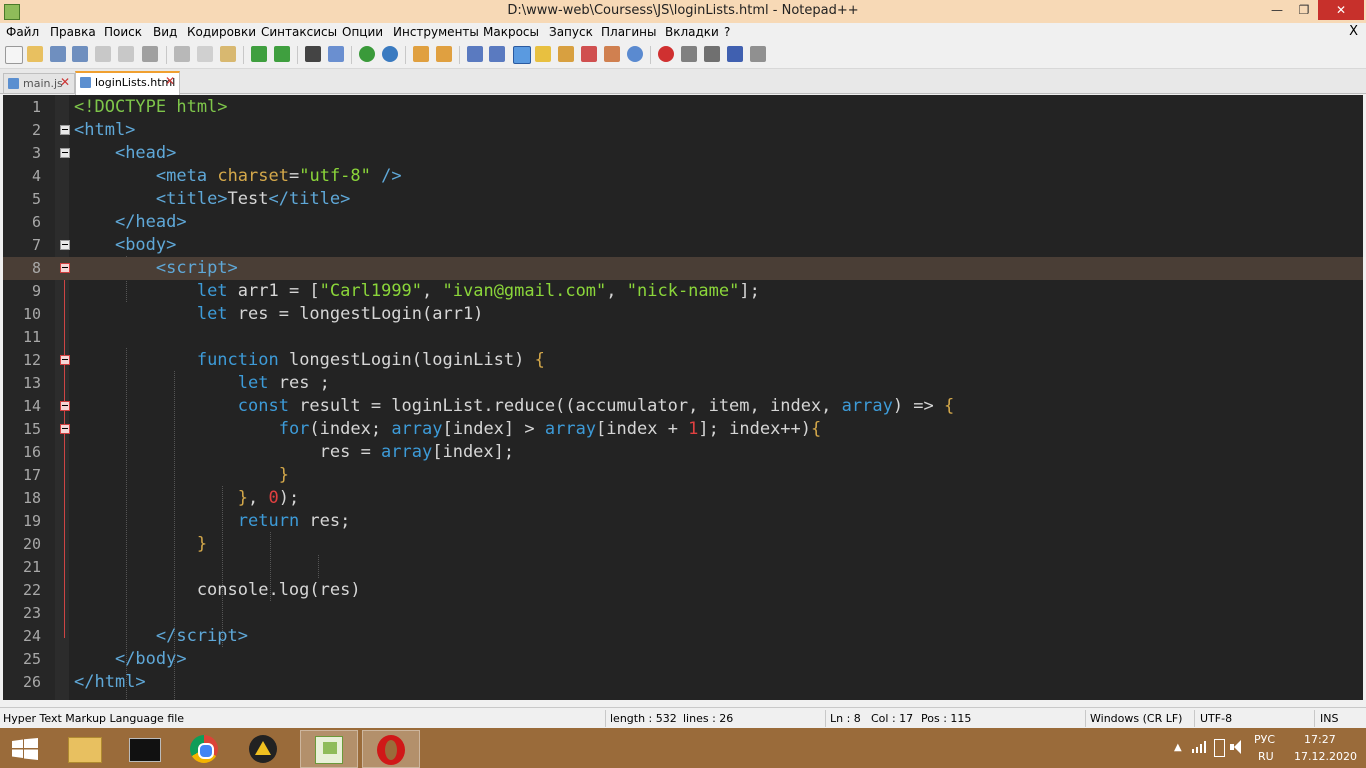  Describe the element at coordinates (1237, 747) in the screenshot. I see `volume-icon` at that location.